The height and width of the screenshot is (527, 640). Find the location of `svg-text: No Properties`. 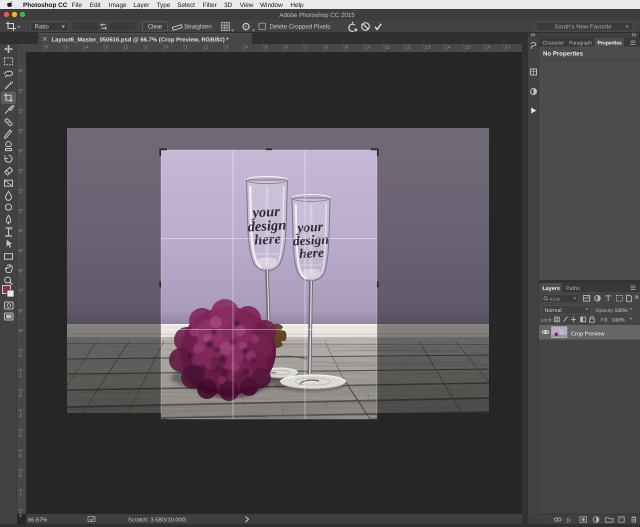

svg-text: No Properties is located at coordinates (563, 54).